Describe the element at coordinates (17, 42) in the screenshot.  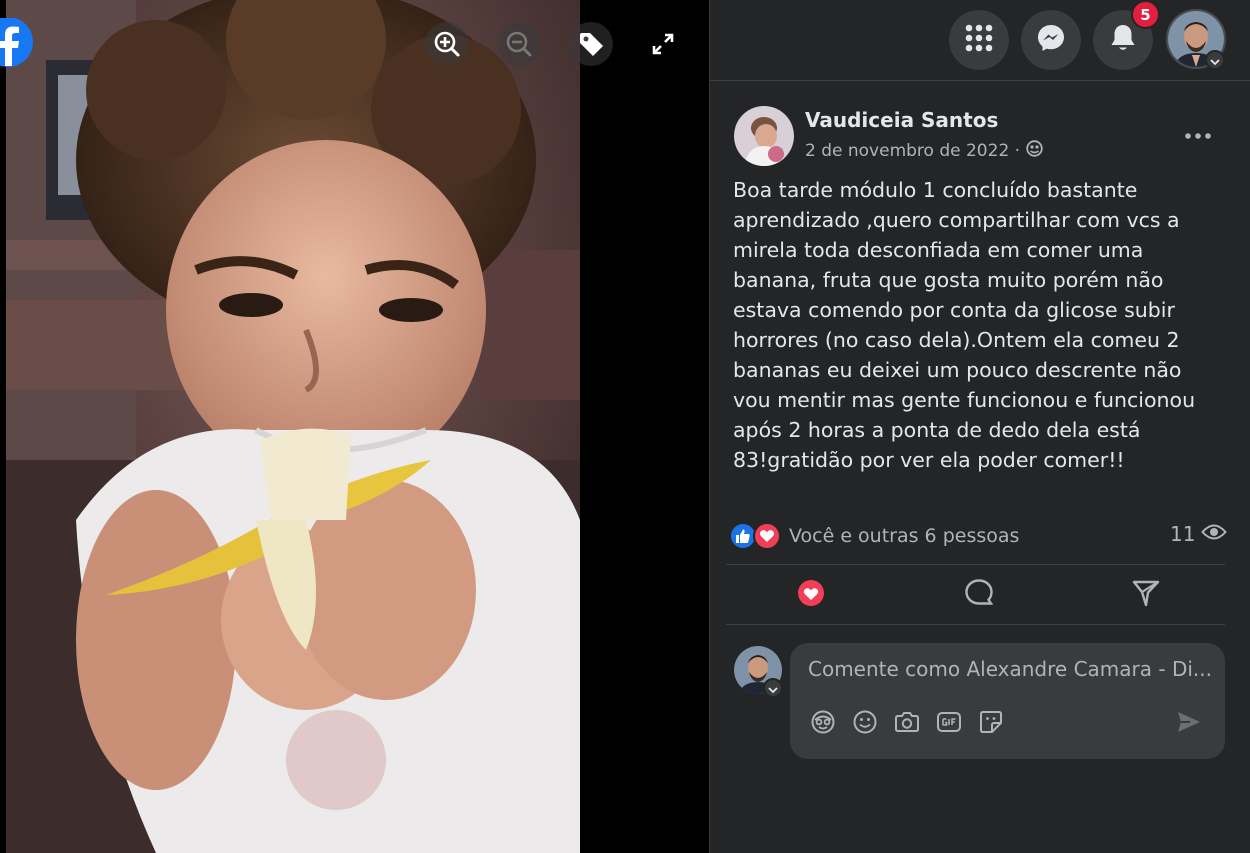
I see `facebook-logo-icon` at that location.